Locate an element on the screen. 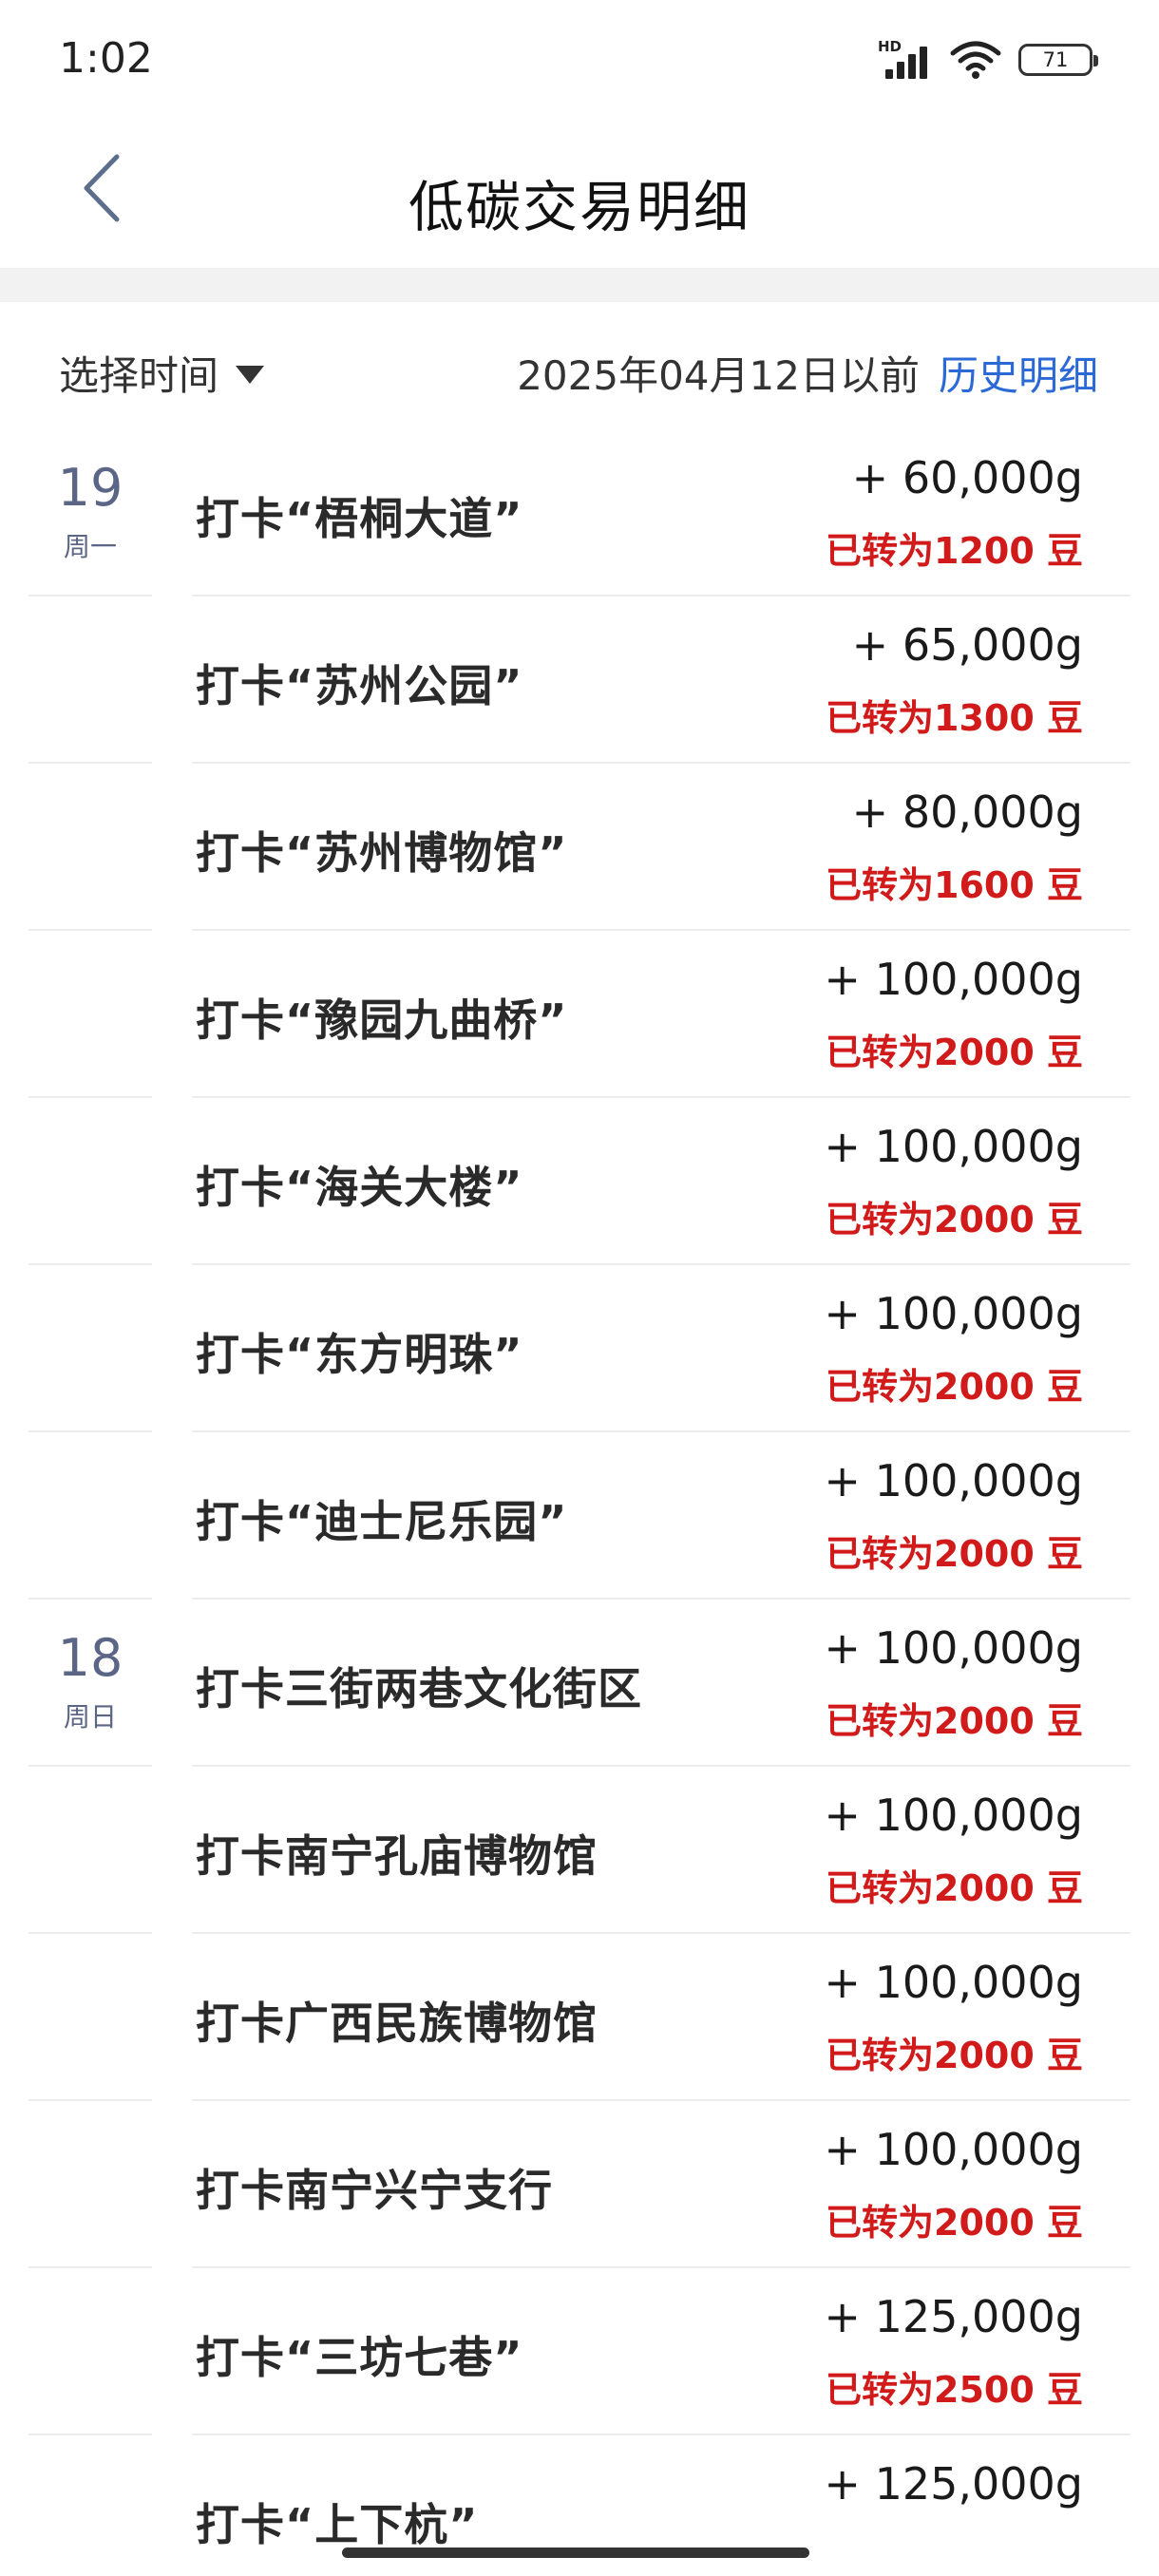 This screenshot has width=1159, height=2576. item-title: 打卡“东方明珠” is located at coordinates (359, 1354).